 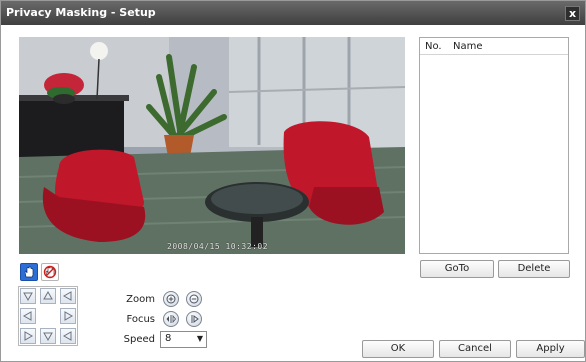 What do you see at coordinates (572, 13) in the screenshot?
I see `close-button: x` at bounding box center [572, 13].